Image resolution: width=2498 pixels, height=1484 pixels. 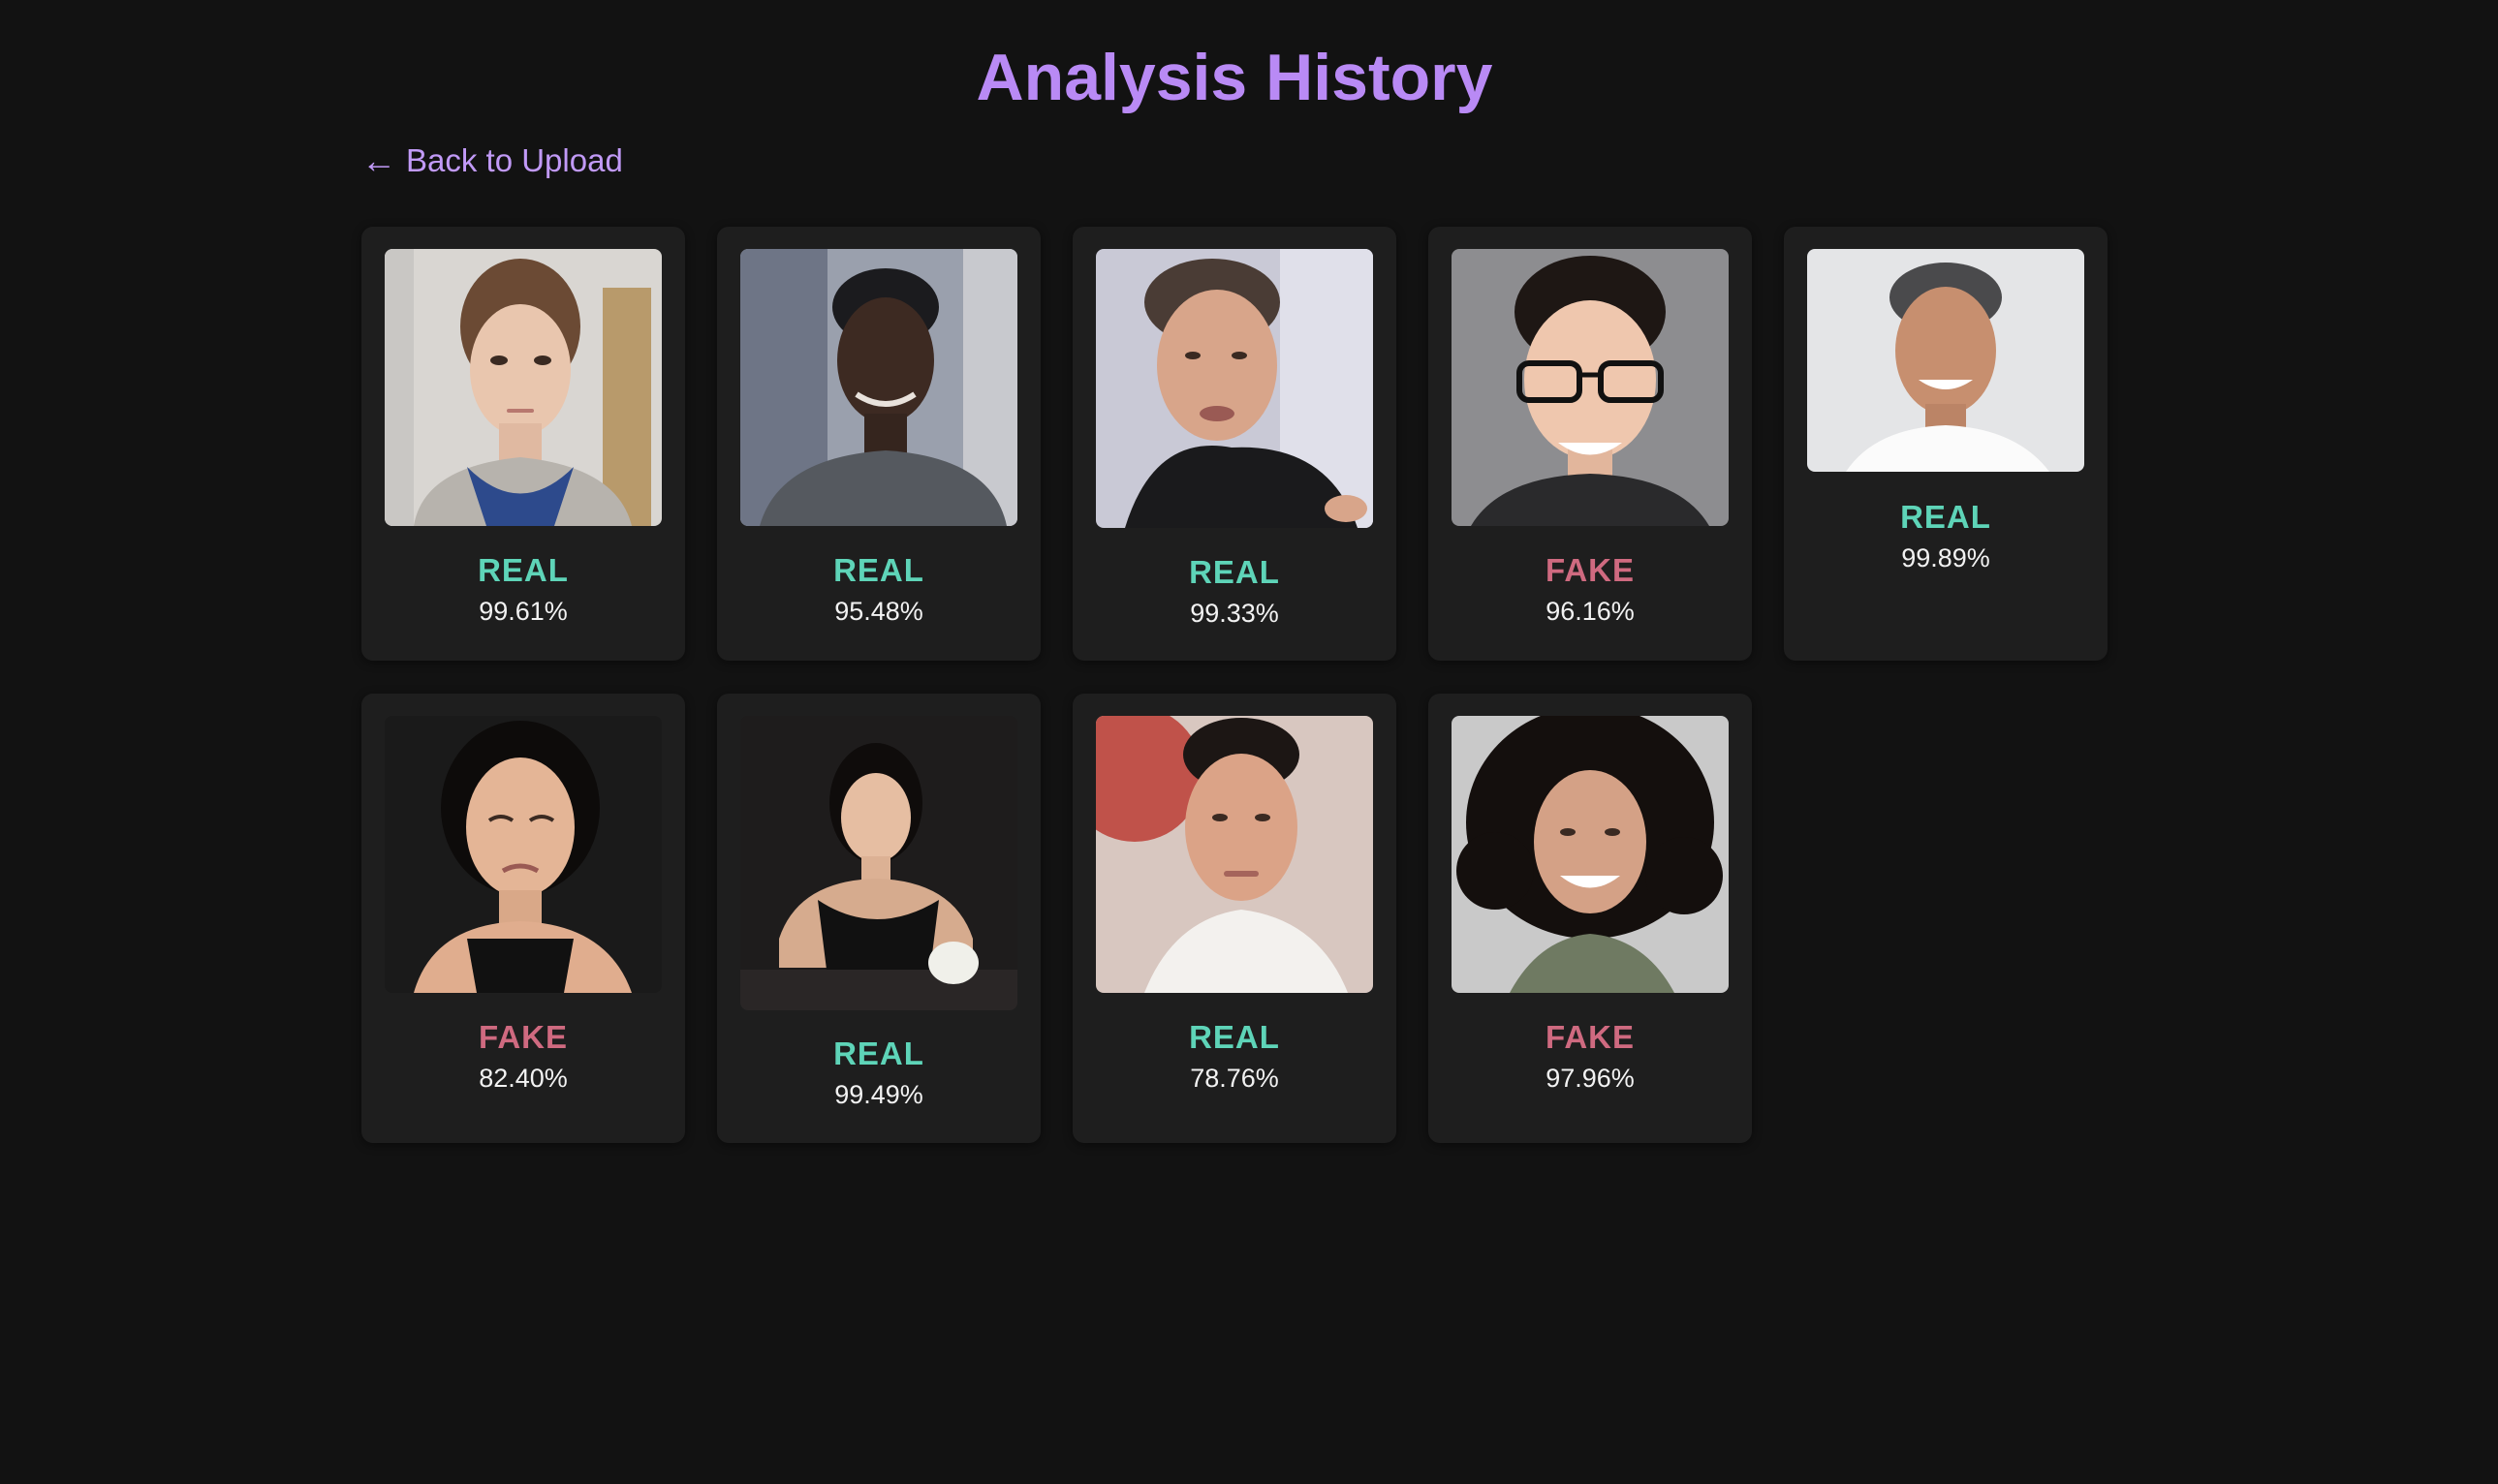 I want to click on confidence-score: 99.49%, so click(x=878, y=1094).